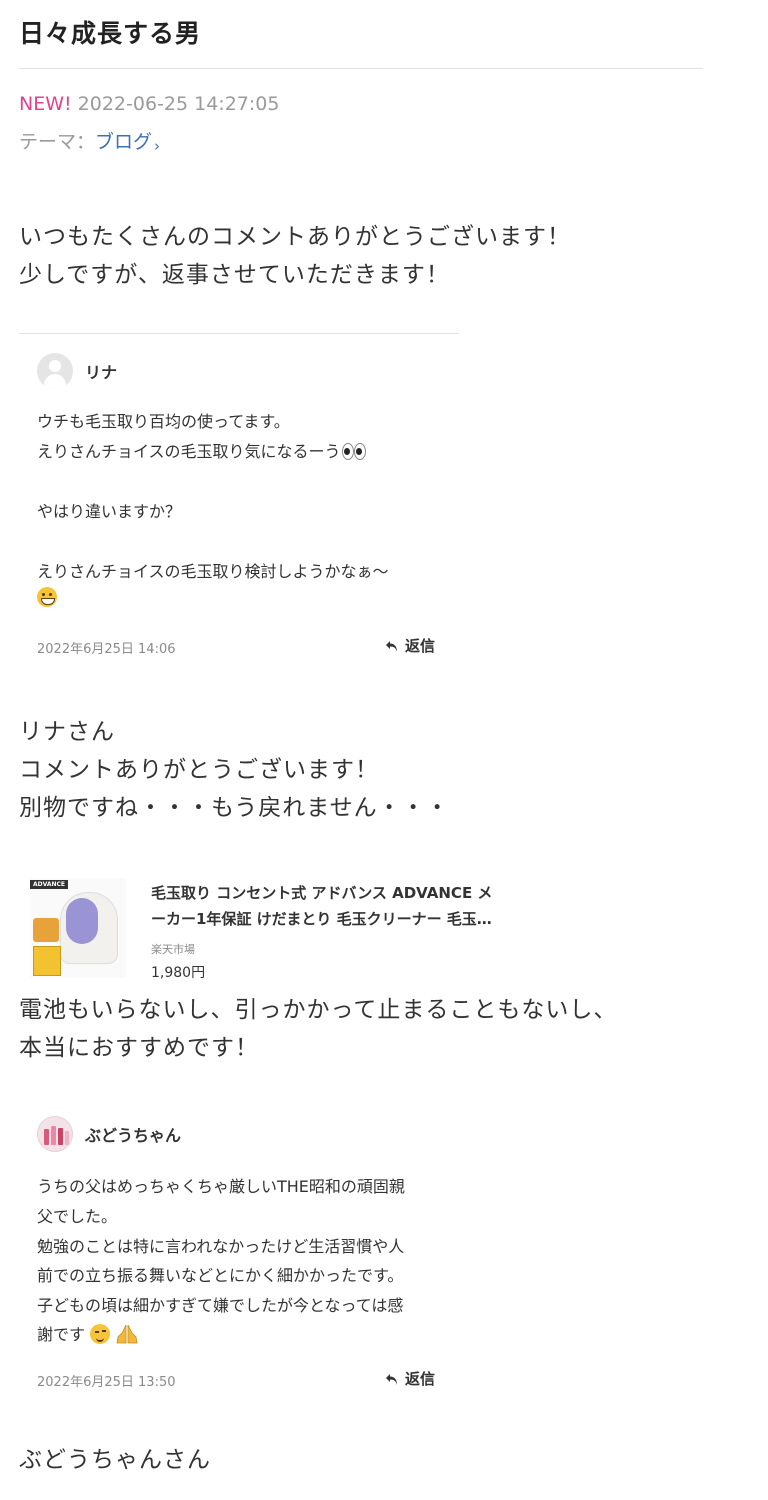 The width and height of the screenshot is (768, 1500). I want to click on product-image: ADVANCE, so click(78, 928).